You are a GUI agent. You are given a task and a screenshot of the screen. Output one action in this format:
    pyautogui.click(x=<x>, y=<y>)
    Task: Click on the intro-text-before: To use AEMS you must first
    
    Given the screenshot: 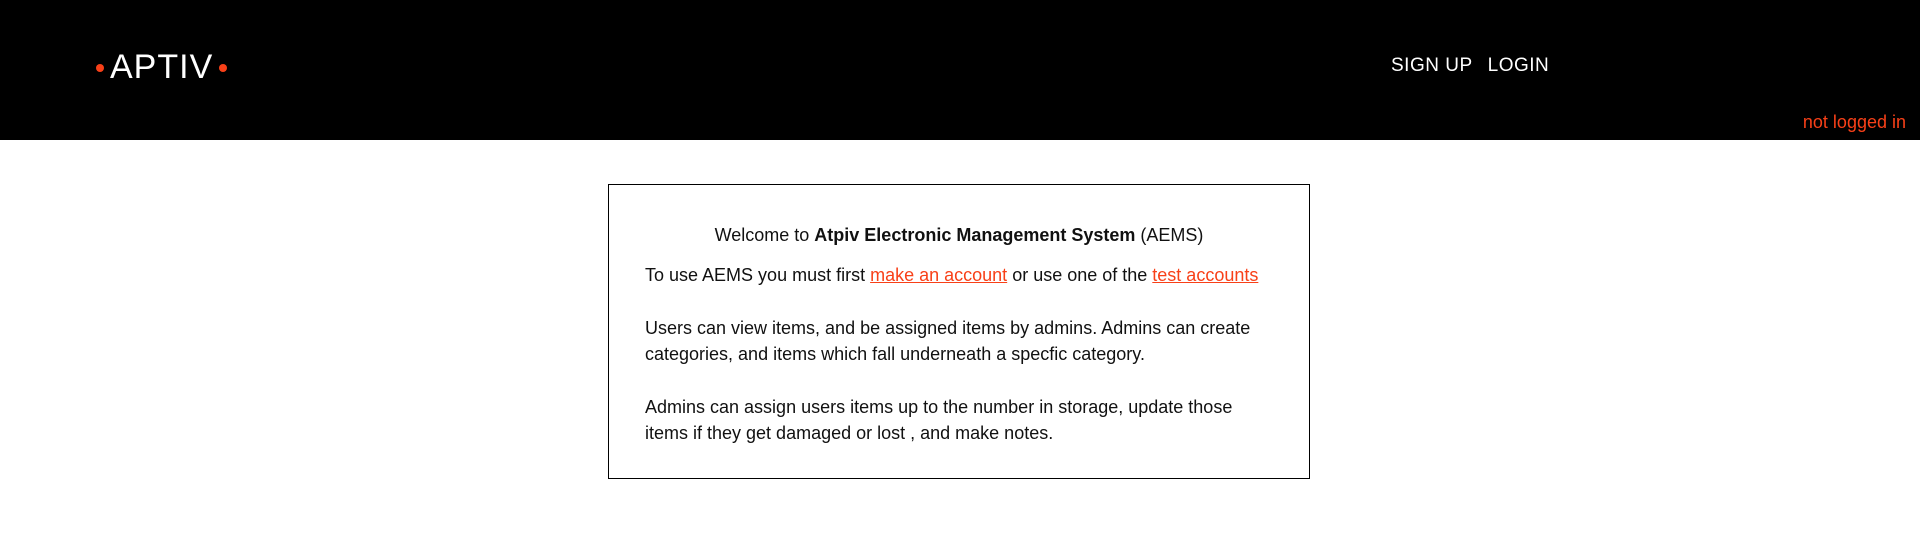 What is the action you would take?
    pyautogui.click(x=758, y=275)
    